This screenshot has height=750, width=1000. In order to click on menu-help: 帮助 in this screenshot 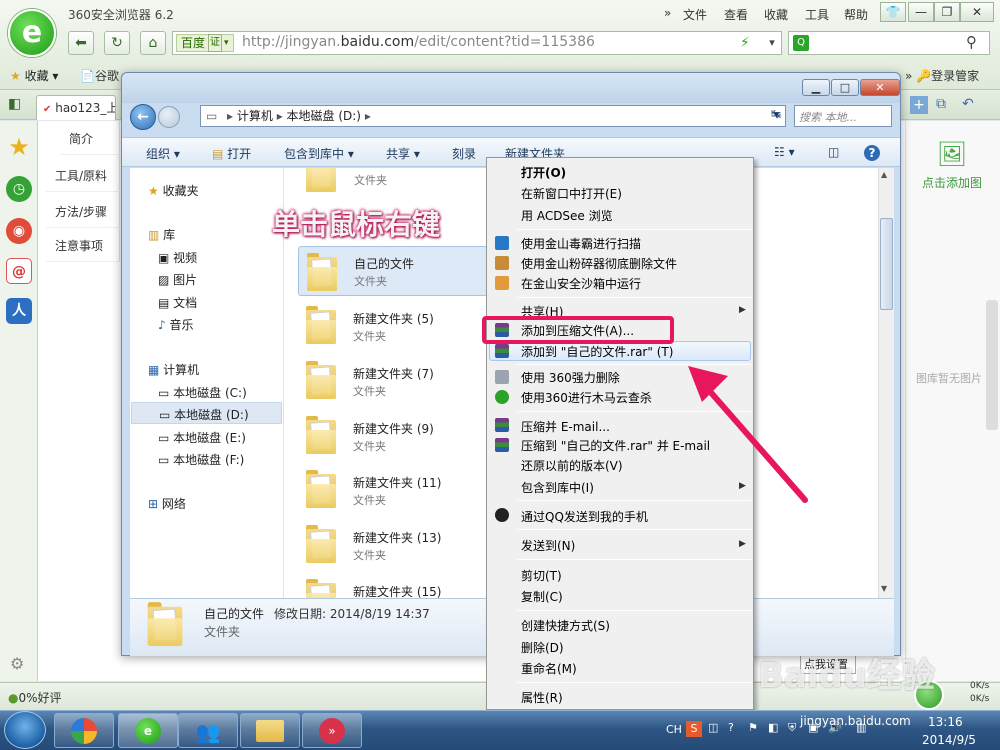, I will do `click(856, 14)`.